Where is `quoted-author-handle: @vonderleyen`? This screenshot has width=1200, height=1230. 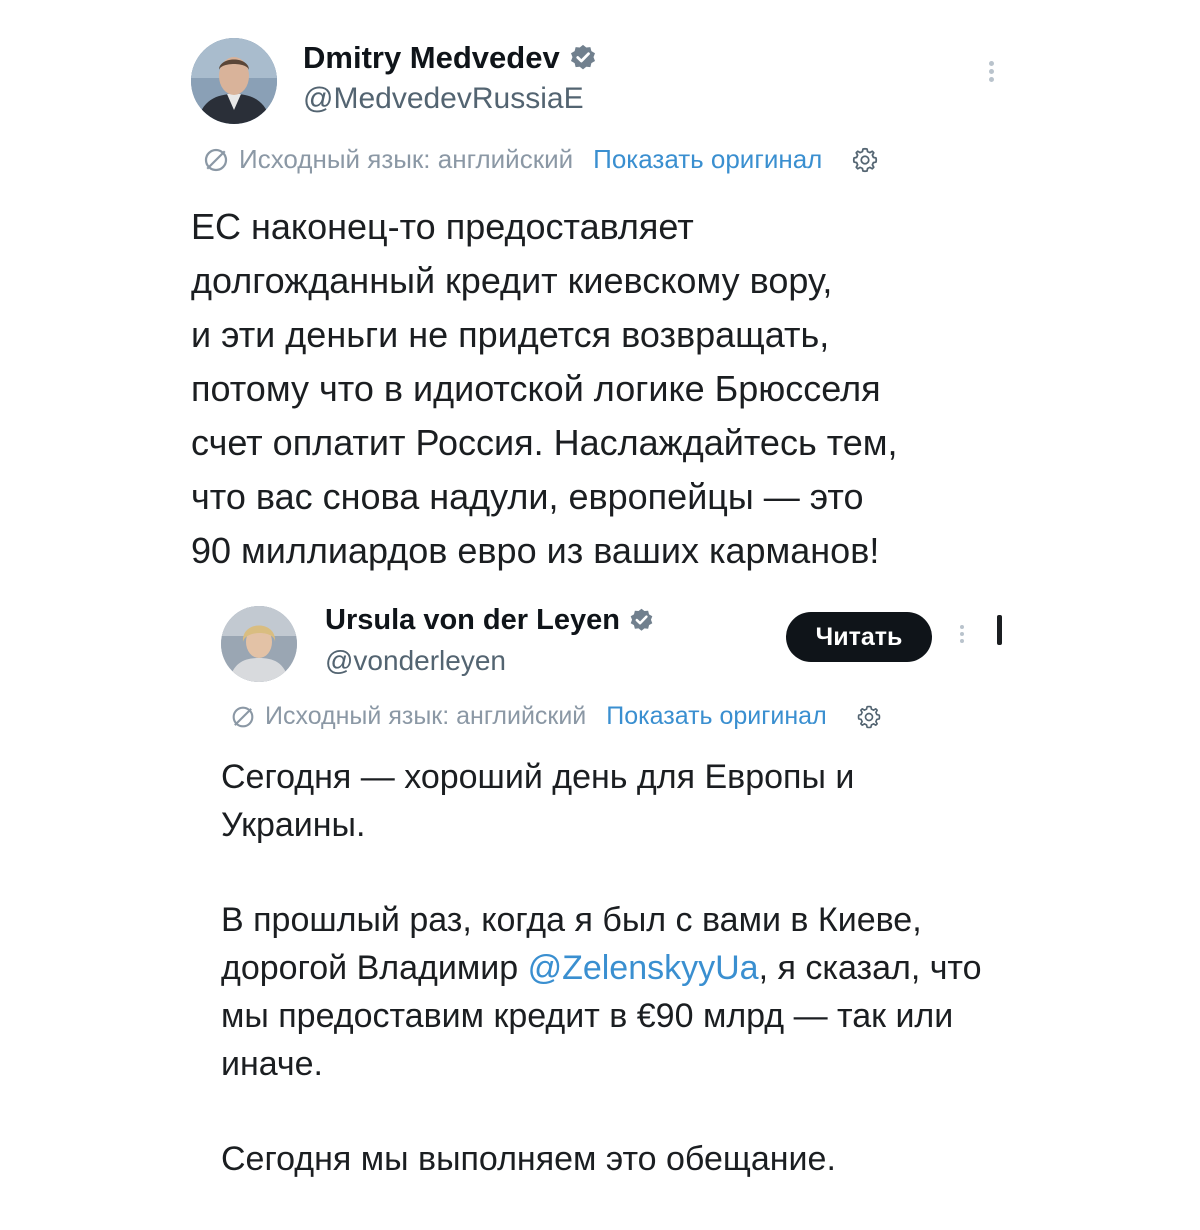
quoted-author-handle: @vonderleyen is located at coordinates (415, 661).